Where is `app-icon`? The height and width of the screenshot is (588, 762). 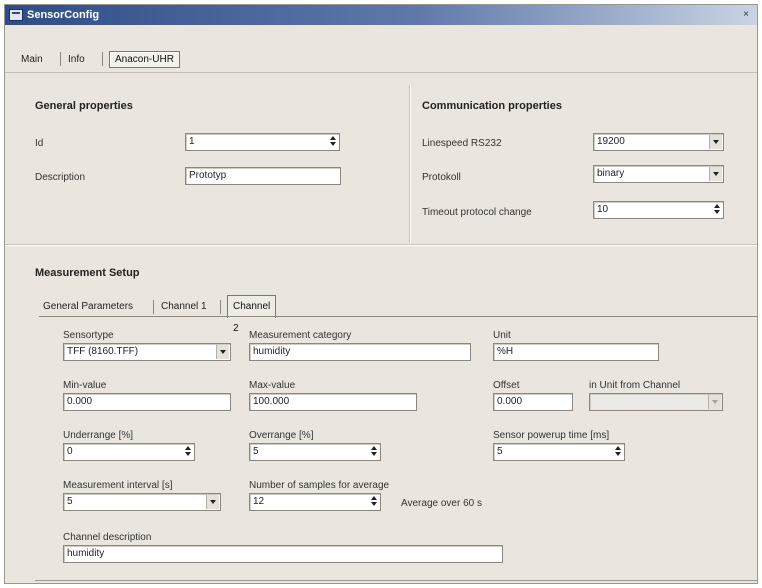
app-icon is located at coordinates (16, 15).